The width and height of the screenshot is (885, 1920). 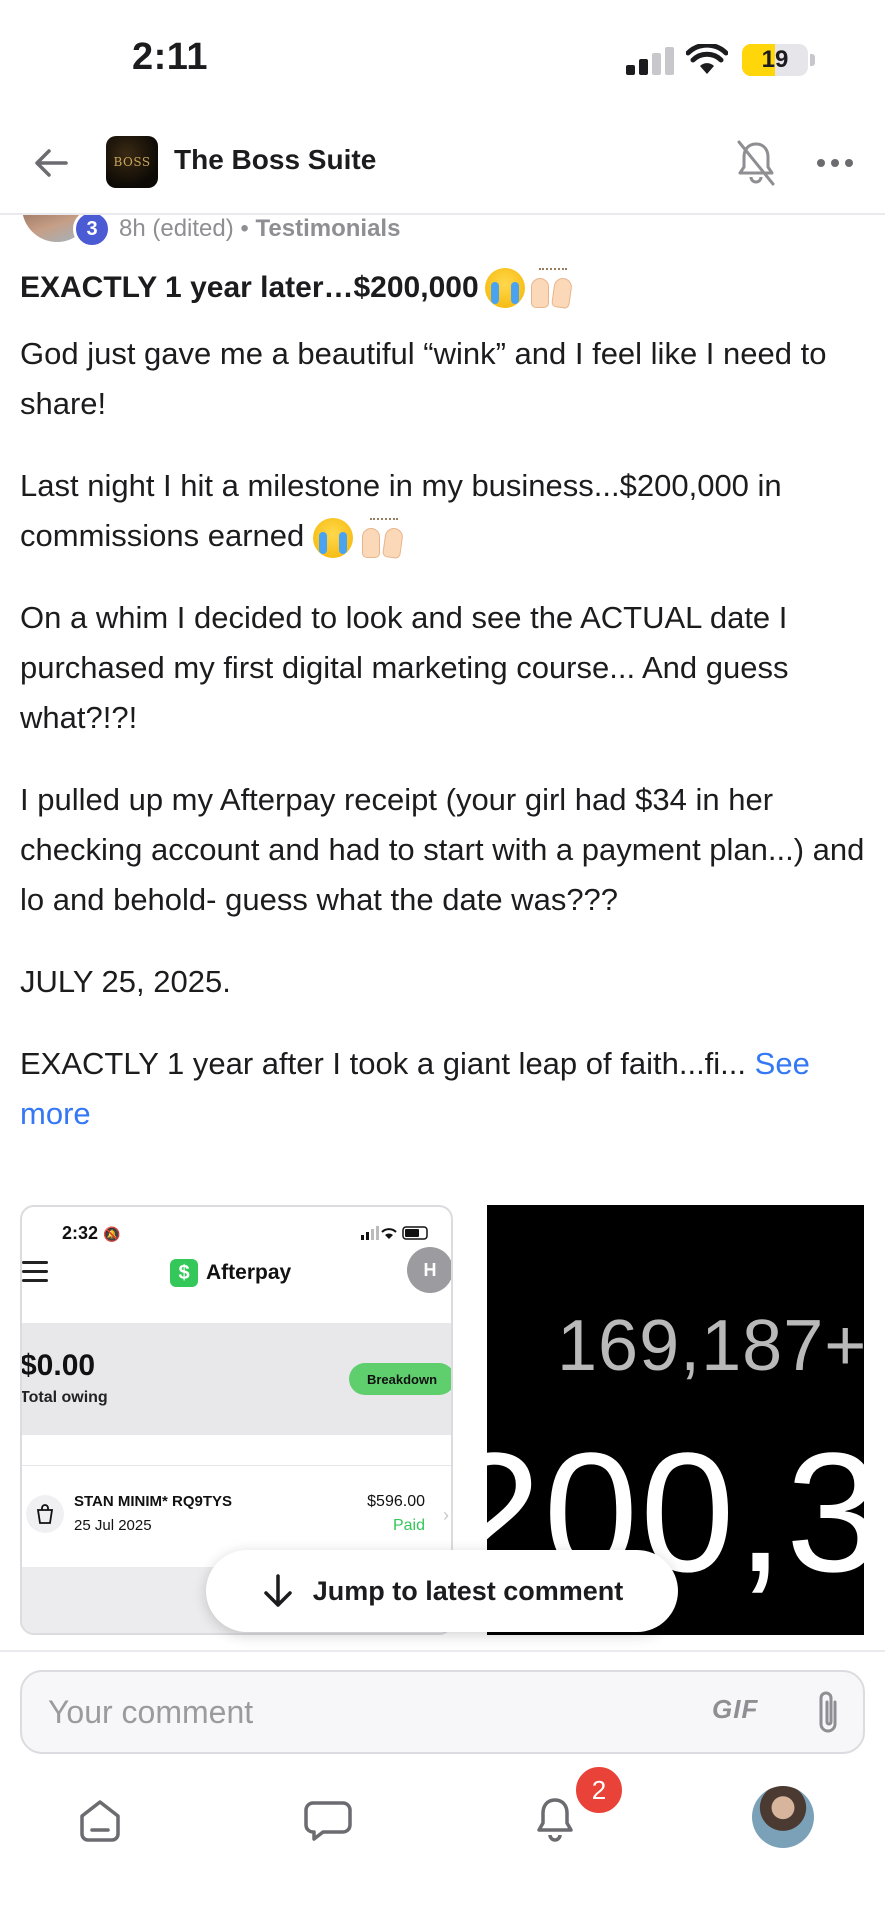 What do you see at coordinates (249, 287) in the screenshot?
I see `post-title-text: EXACTLY 1 year later…$200,000` at bounding box center [249, 287].